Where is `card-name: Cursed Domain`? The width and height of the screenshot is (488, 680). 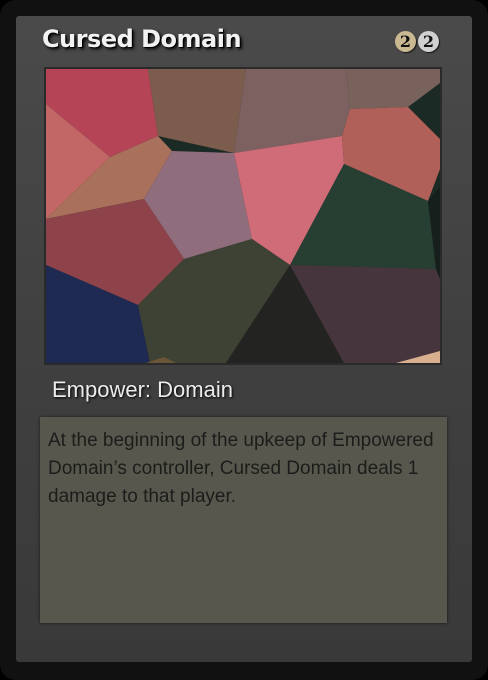
card-name: Cursed Domain is located at coordinates (142, 39).